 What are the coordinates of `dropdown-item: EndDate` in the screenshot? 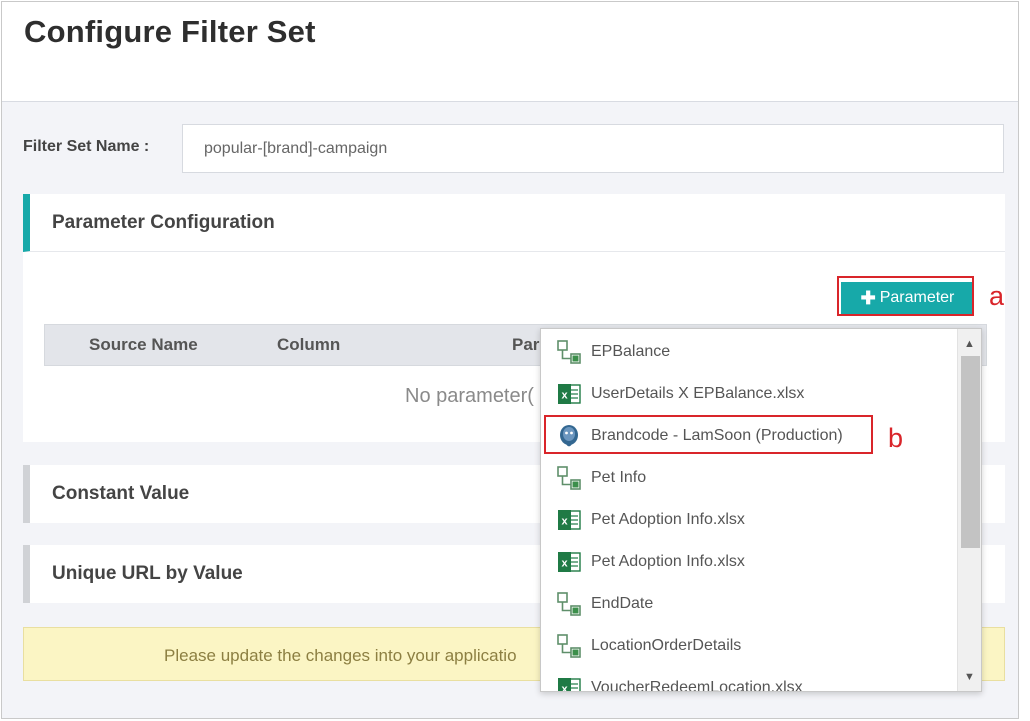 It's located at (749, 604).